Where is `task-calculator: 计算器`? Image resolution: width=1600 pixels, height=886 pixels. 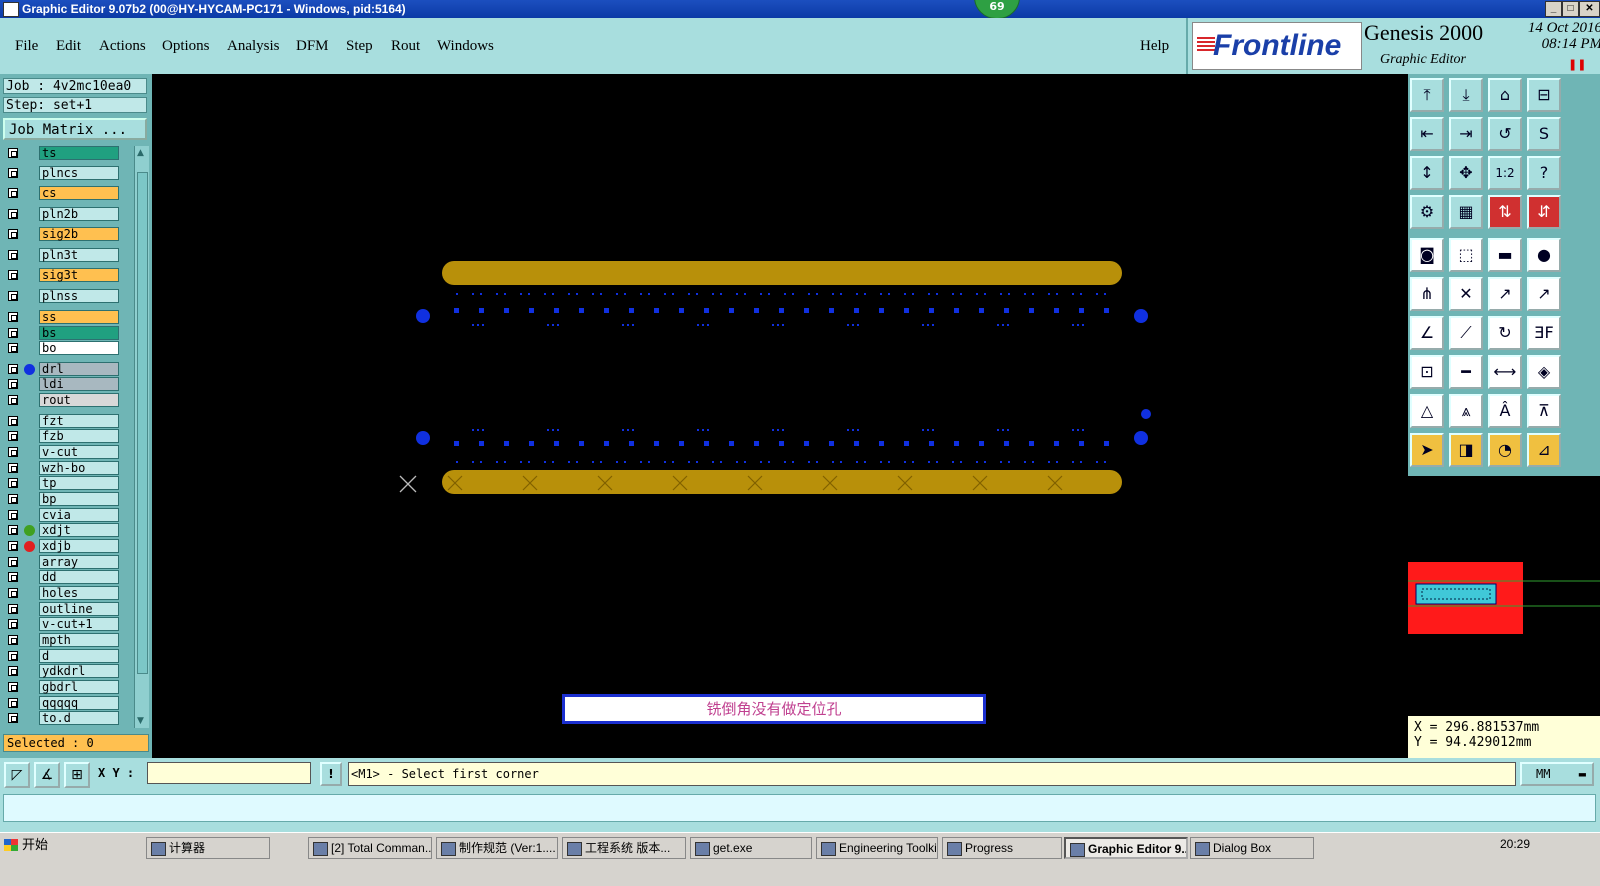
task-calculator: 计算器 is located at coordinates (208, 848).